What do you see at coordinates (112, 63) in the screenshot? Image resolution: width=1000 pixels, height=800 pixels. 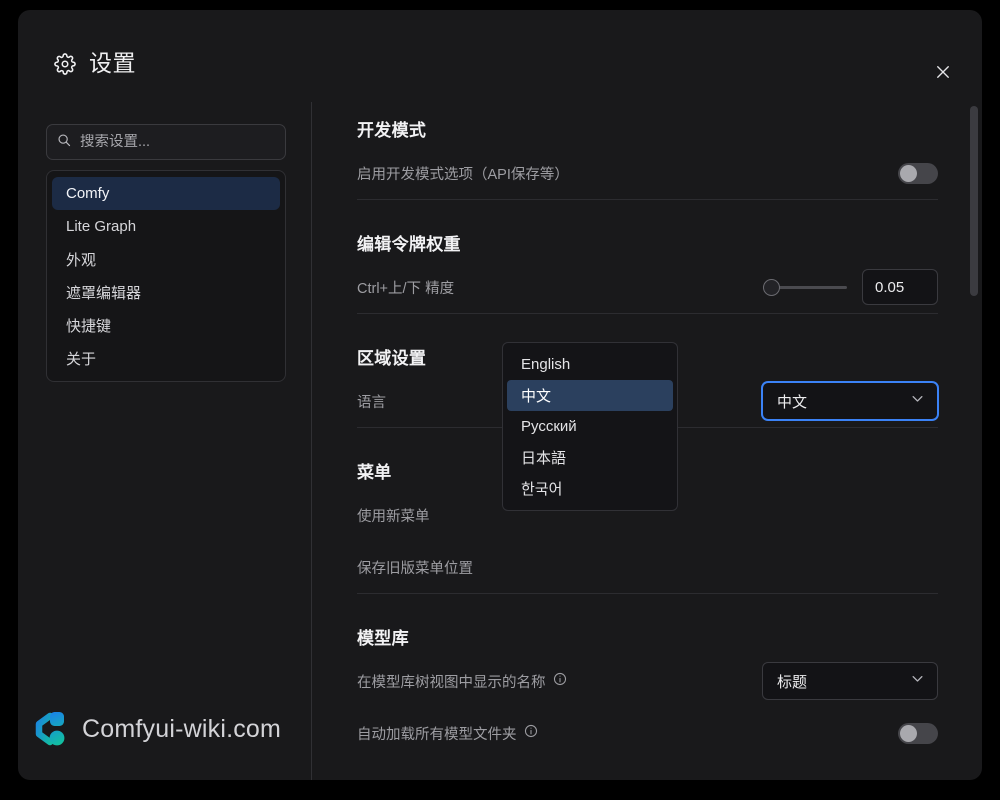 I see `page-title: 设置` at bounding box center [112, 63].